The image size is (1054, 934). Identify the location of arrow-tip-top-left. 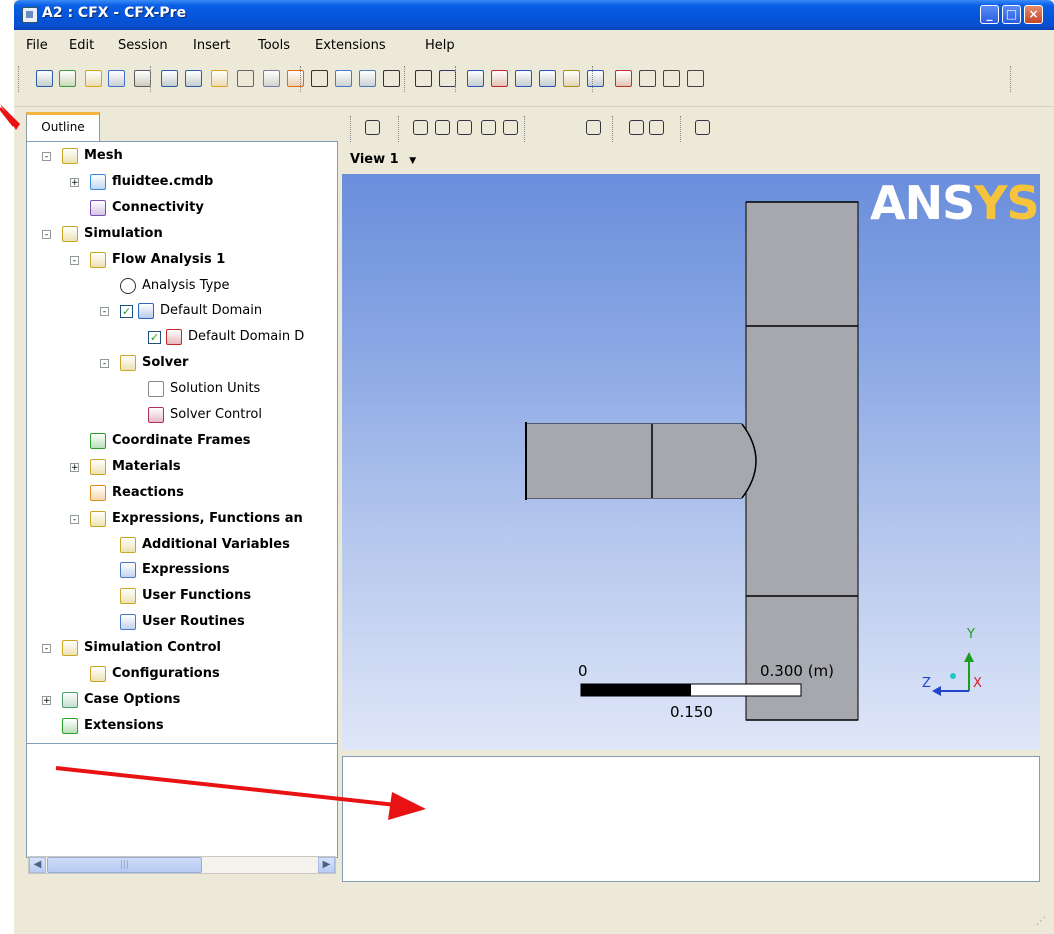
(10, 117).